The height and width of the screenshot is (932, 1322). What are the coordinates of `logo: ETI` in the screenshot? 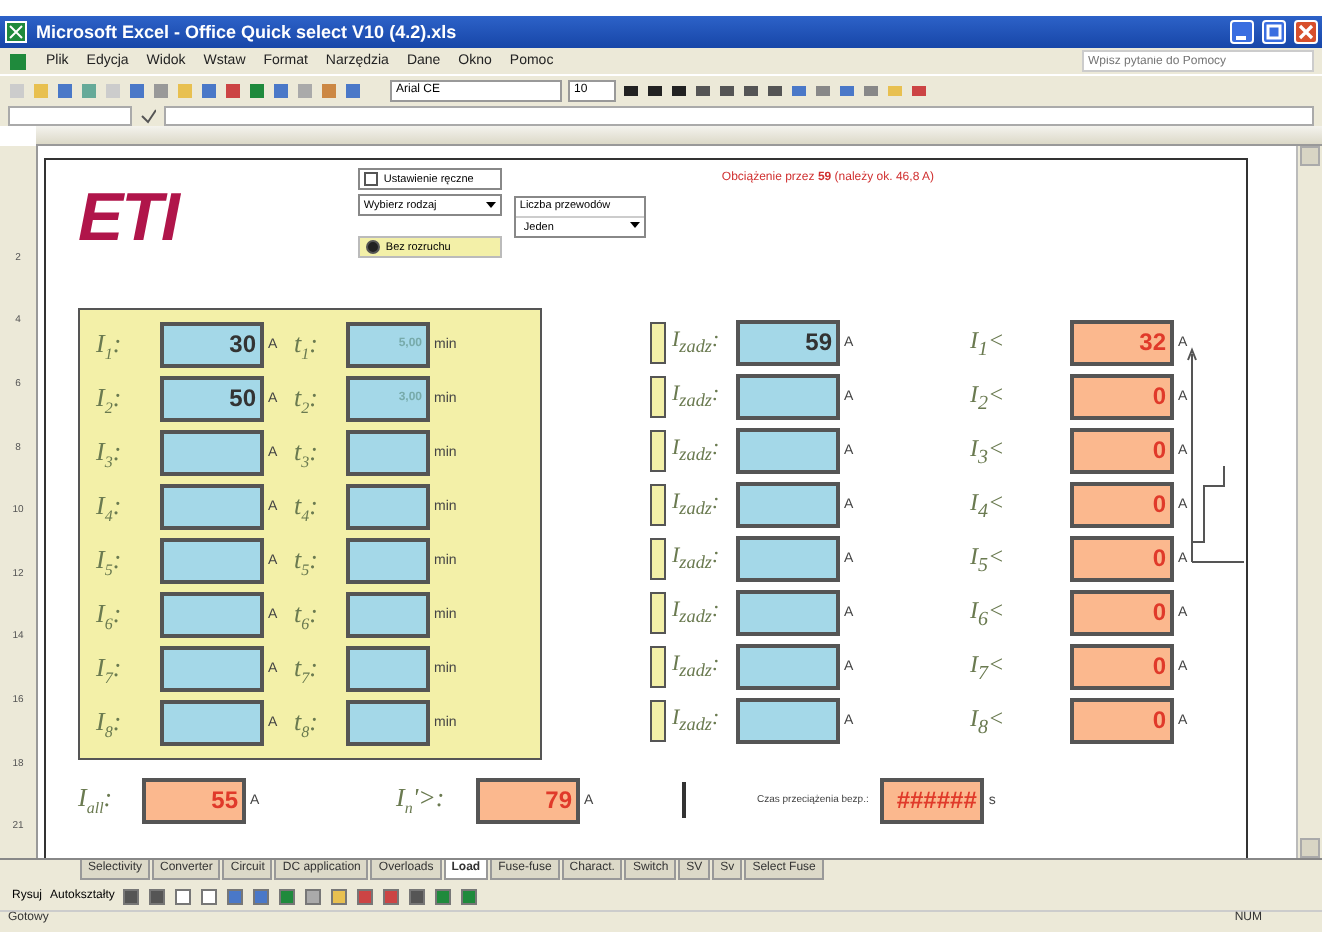 It's located at (128, 219).